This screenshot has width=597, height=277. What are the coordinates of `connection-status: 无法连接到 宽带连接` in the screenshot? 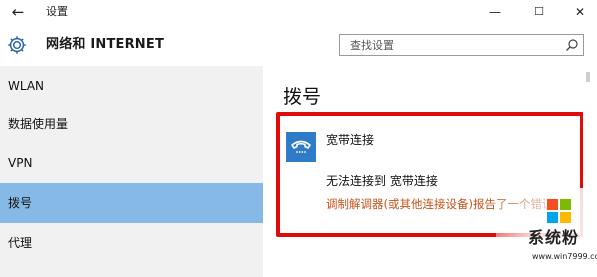 It's located at (382, 181).